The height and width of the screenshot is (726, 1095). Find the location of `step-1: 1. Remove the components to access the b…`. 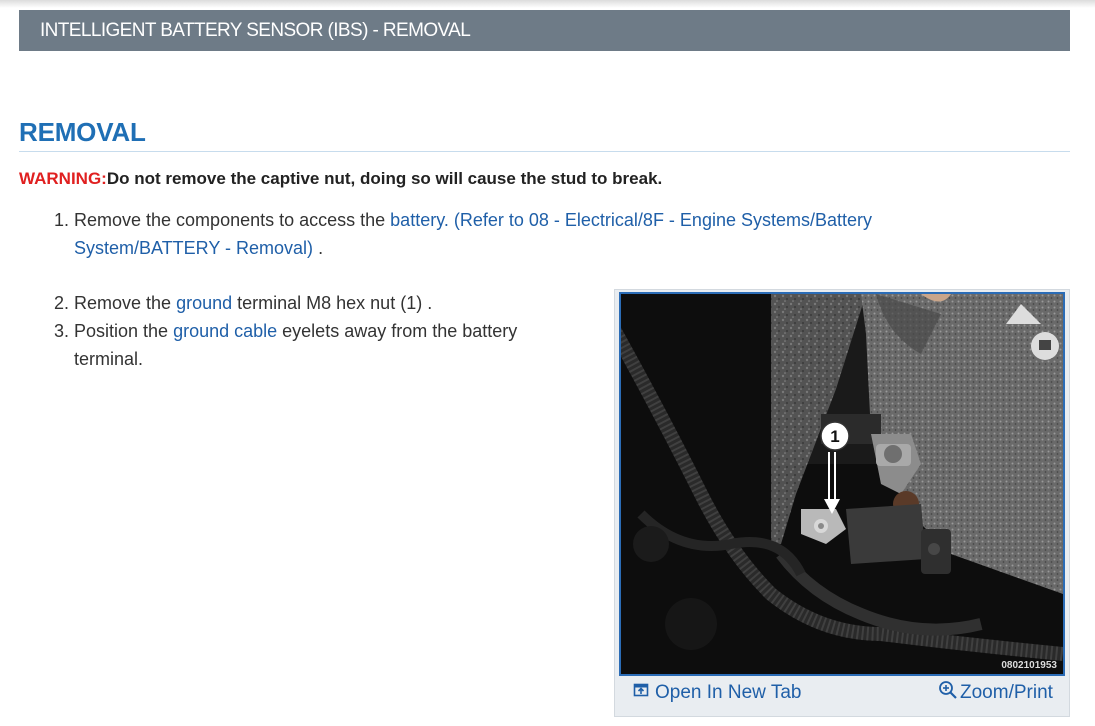

step-1: 1. Remove the components to access the b… is located at coordinates (504, 234).